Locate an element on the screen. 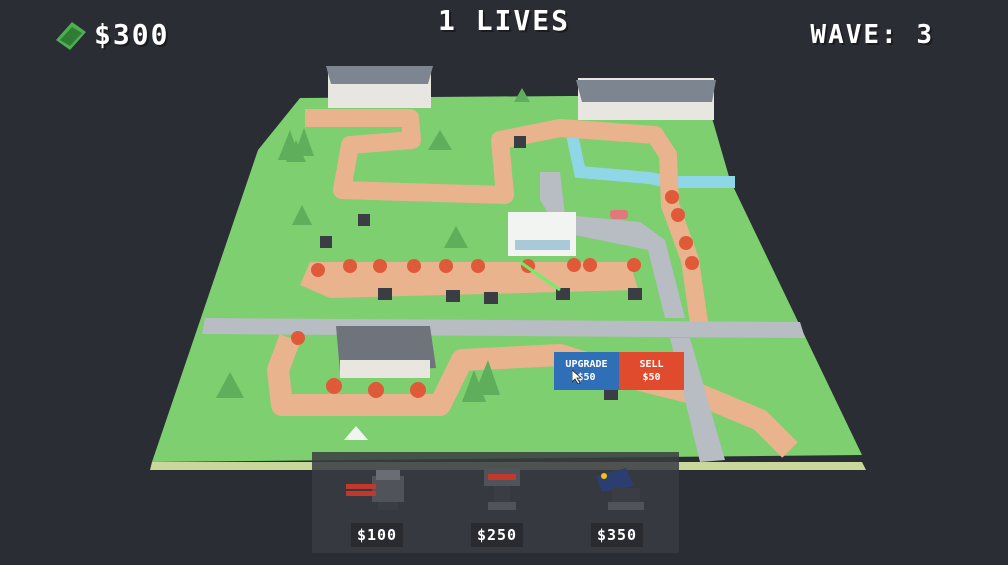  sell-button: SELL $50 is located at coordinates (651, 371).